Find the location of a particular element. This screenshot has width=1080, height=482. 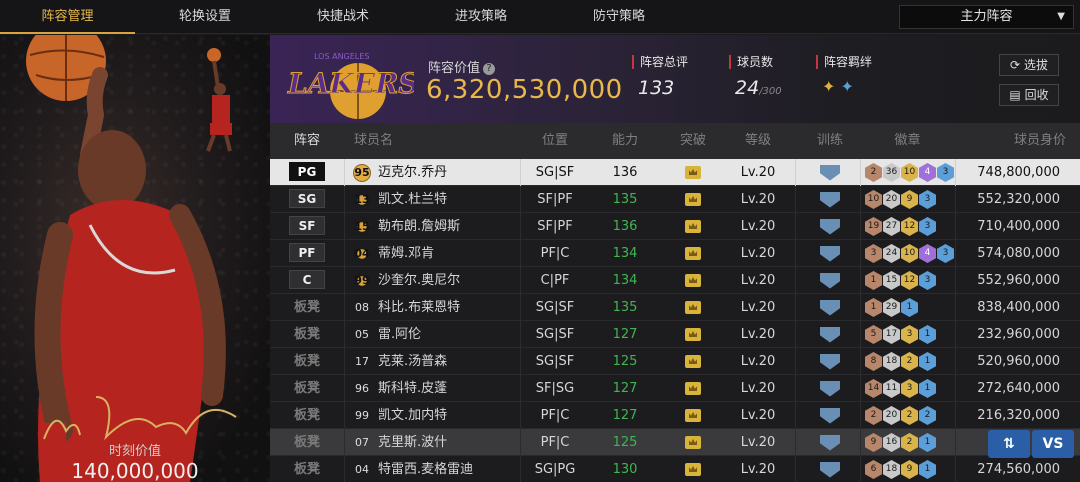

col-ability: 能力 is located at coordinates (625, 141).